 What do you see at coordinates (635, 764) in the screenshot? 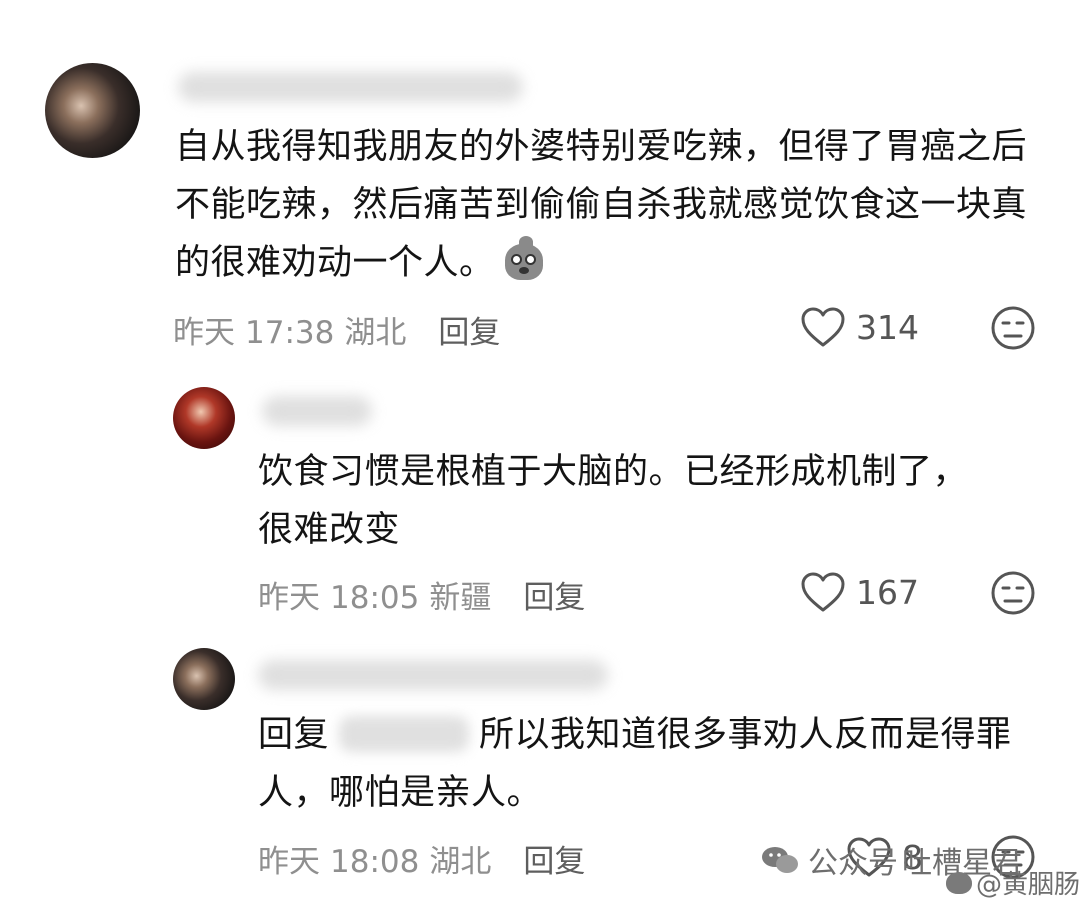
I see `comment-text: 回复 所以我知道很多事劝人反而是得罪人，哪怕是亲人。` at bounding box center [635, 764].